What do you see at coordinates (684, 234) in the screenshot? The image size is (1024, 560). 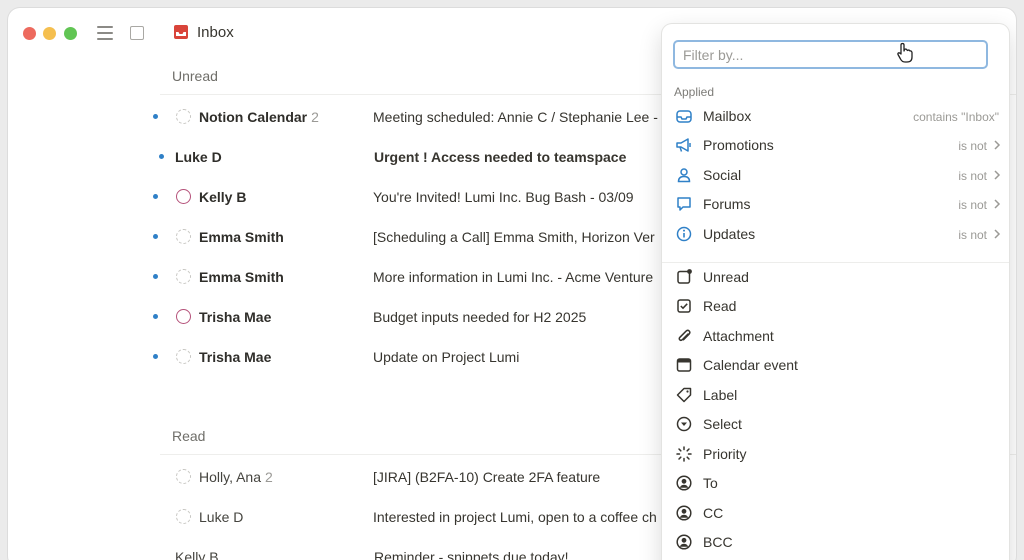 I see `info-icon` at bounding box center [684, 234].